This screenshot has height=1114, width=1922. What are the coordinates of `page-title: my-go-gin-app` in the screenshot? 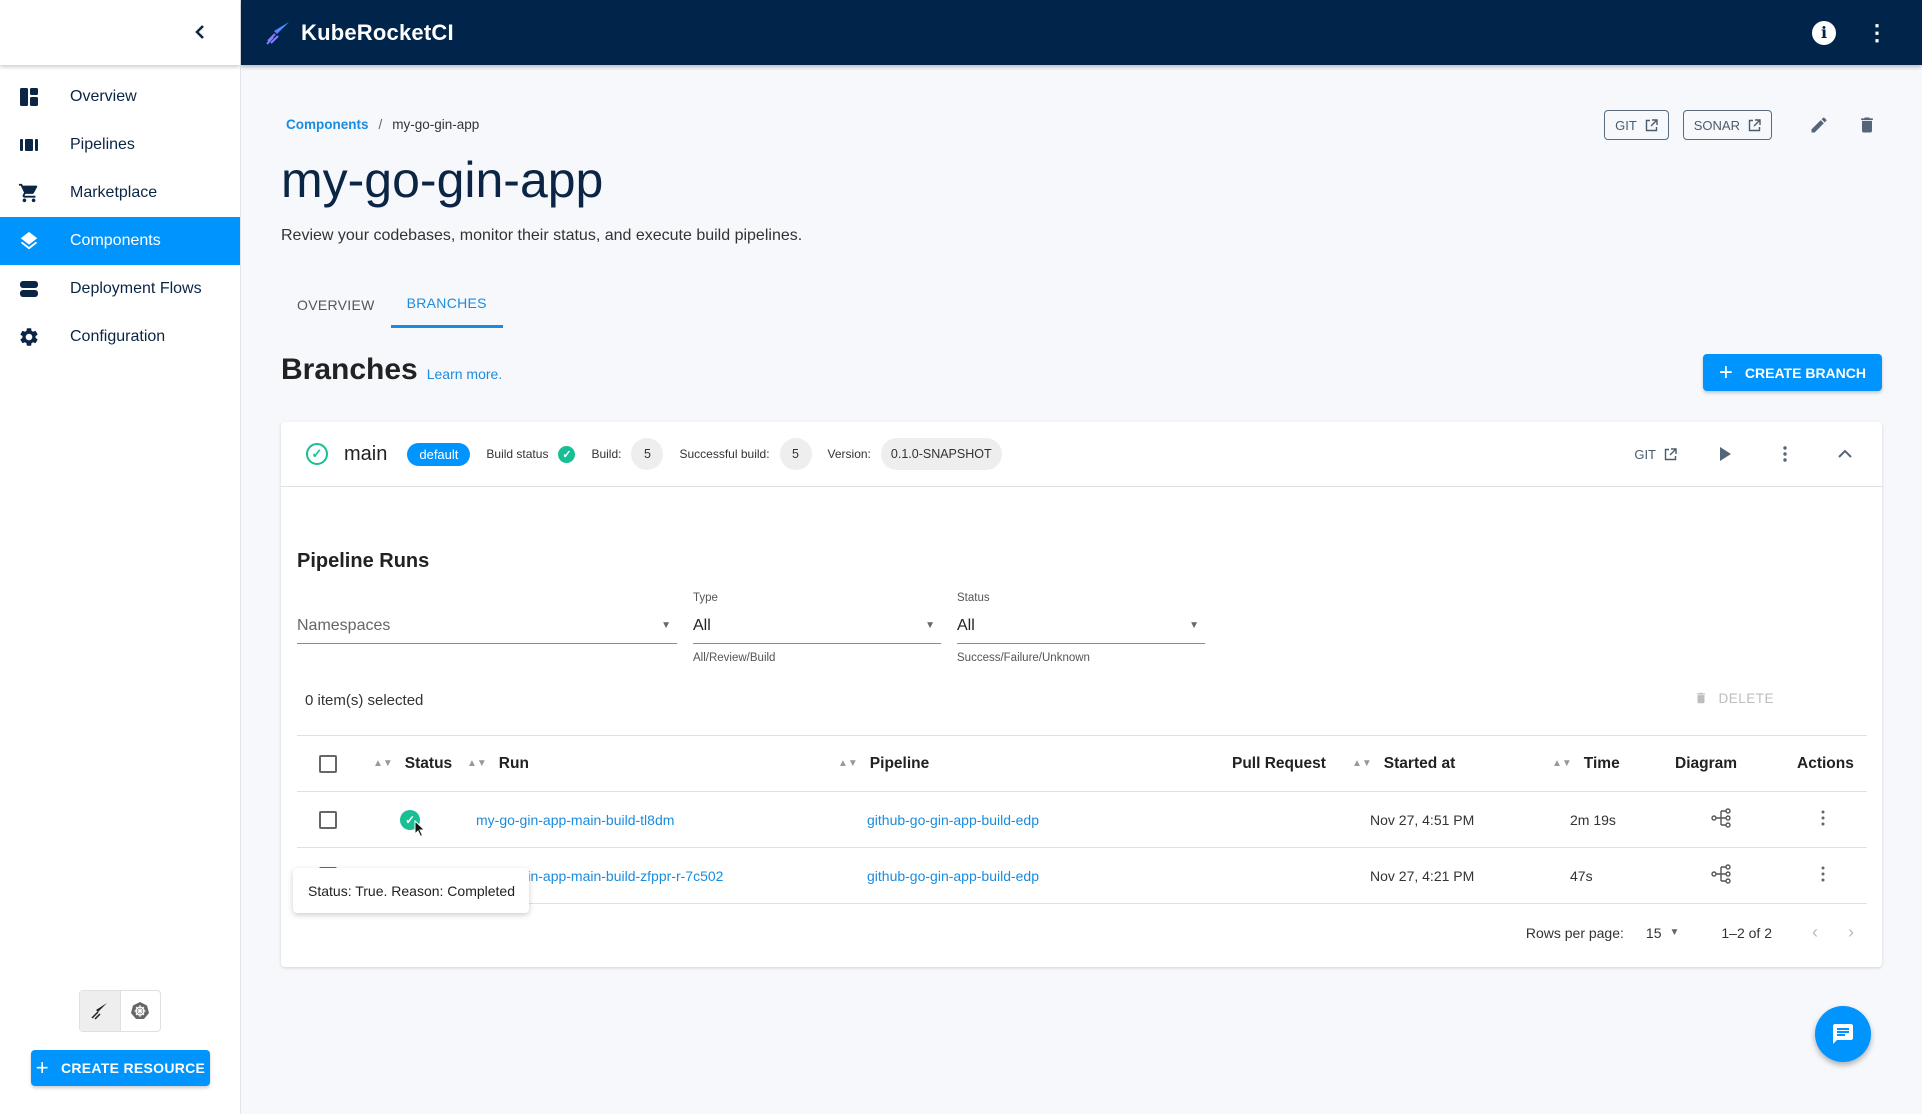 It's located at (442, 180).